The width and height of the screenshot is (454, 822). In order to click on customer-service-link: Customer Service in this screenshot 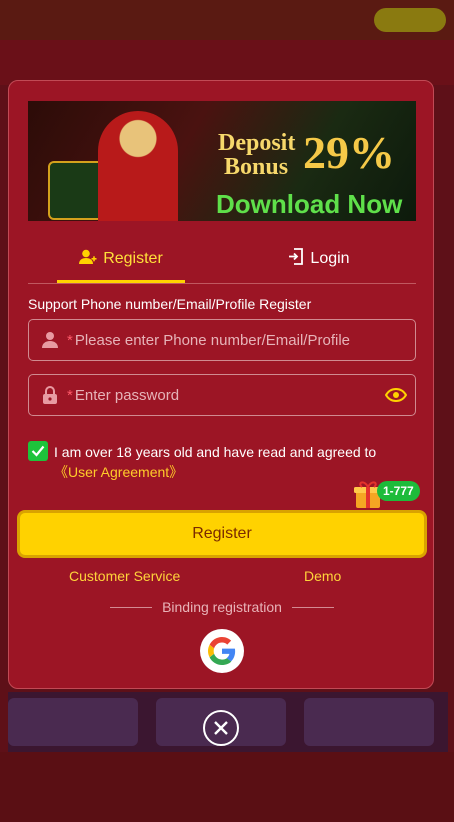, I will do `click(124, 576)`.